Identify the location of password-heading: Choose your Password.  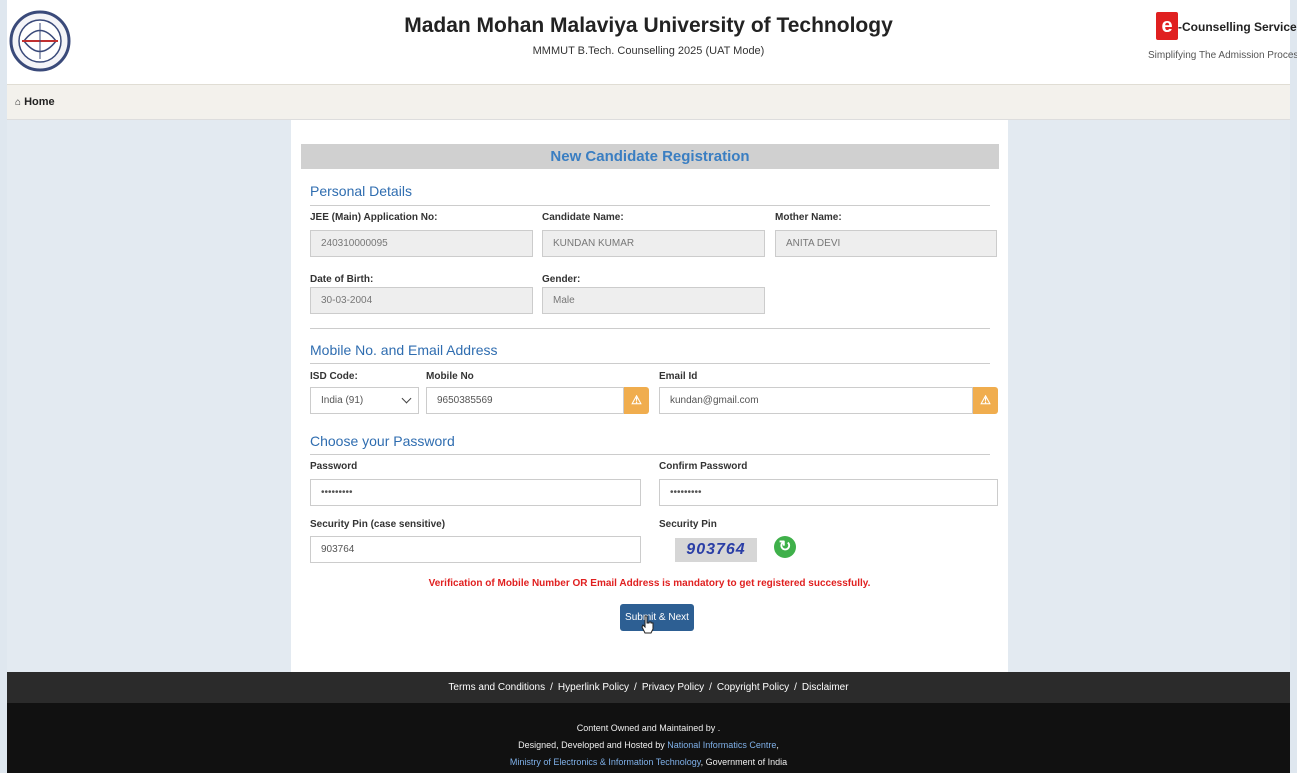
(382, 441).